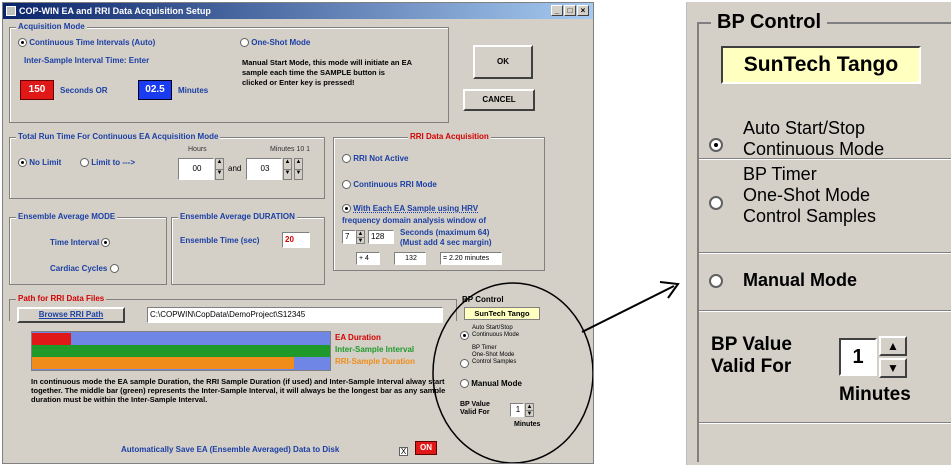 This screenshot has width=951, height=467. What do you see at coordinates (67, 217) in the screenshot?
I see `ensemble-mode-title: Ensemble Average MODE` at bounding box center [67, 217].